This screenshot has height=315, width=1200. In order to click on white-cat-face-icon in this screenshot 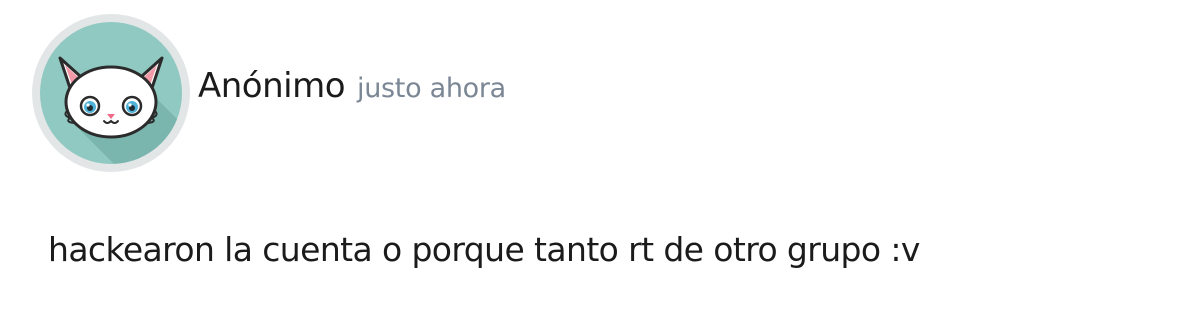, I will do `click(111, 93)`.